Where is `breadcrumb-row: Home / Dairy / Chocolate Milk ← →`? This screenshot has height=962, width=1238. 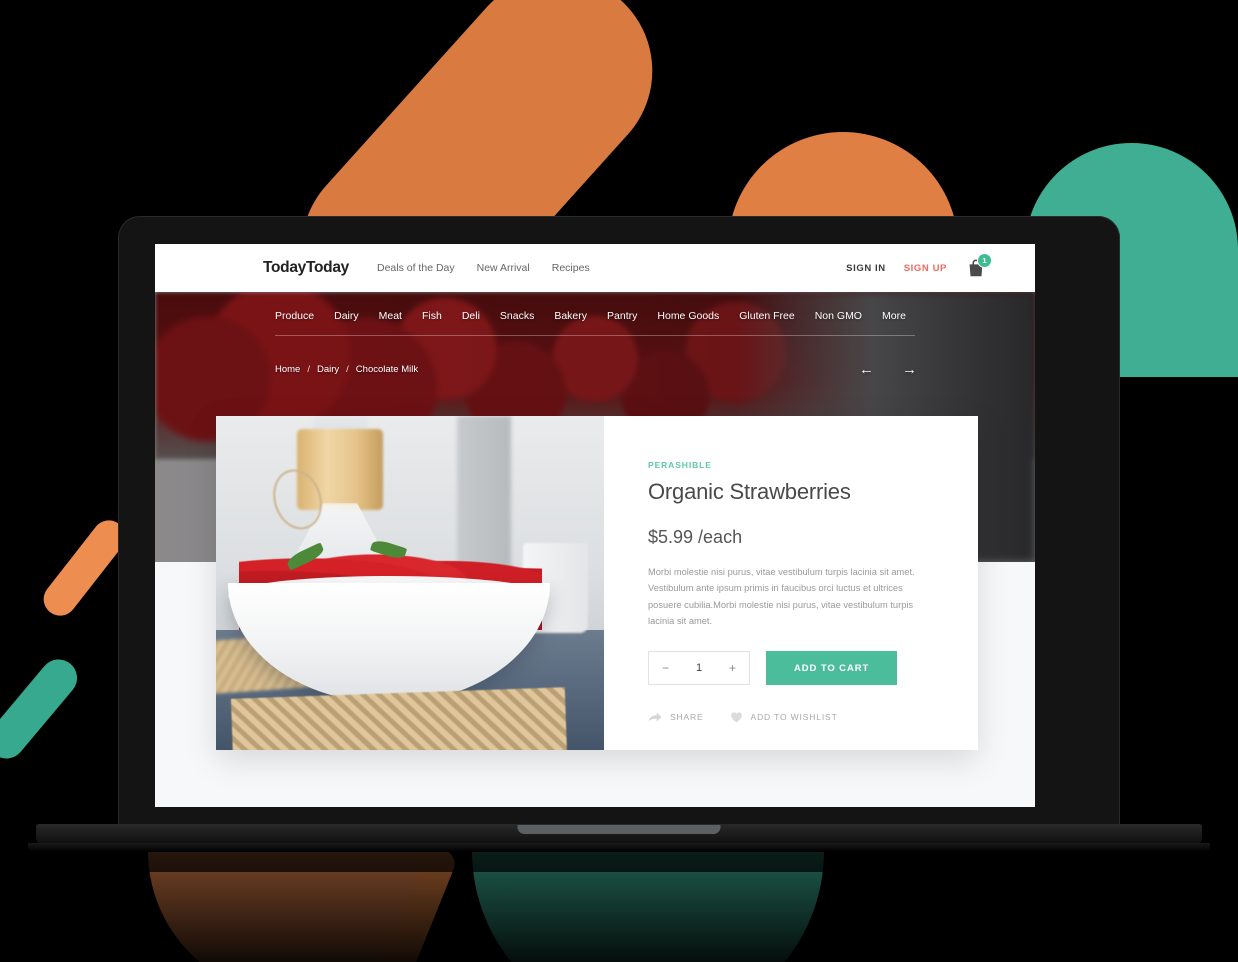 breadcrumb-row: Home / Dairy / Chocolate Milk ← → is located at coordinates (595, 356).